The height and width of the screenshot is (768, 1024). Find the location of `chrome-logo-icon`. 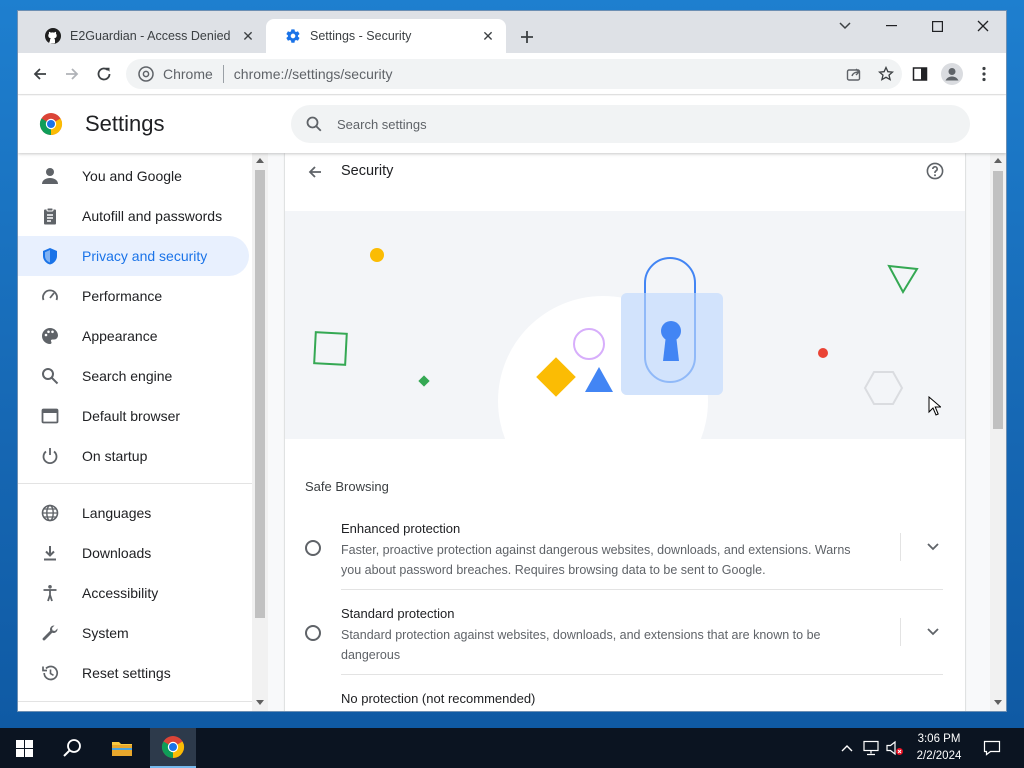

chrome-logo-icon is located at coordinates (173, 747).